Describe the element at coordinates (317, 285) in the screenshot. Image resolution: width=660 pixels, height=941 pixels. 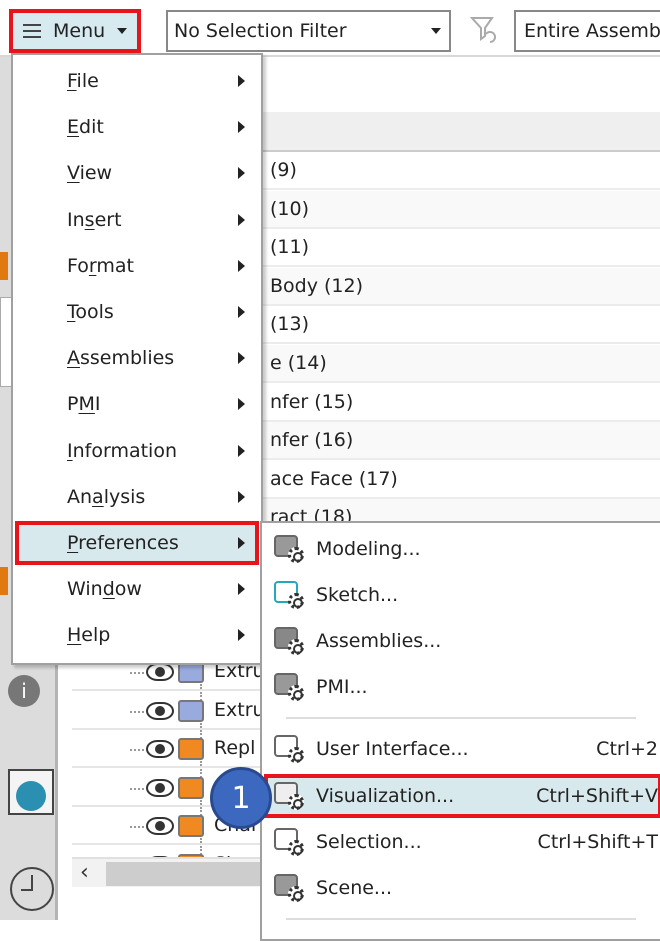
I see `row-label: Body (12)` at that location.